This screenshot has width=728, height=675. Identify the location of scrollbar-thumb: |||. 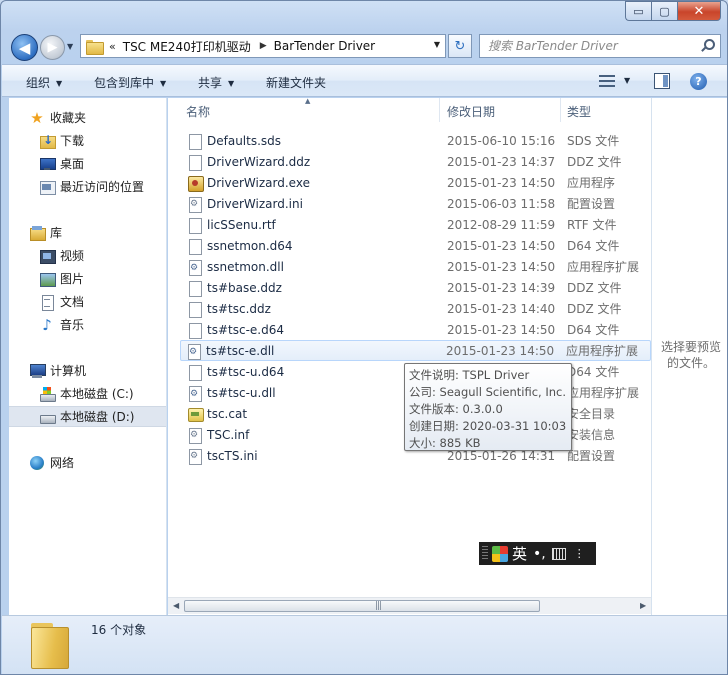
(362, 606).